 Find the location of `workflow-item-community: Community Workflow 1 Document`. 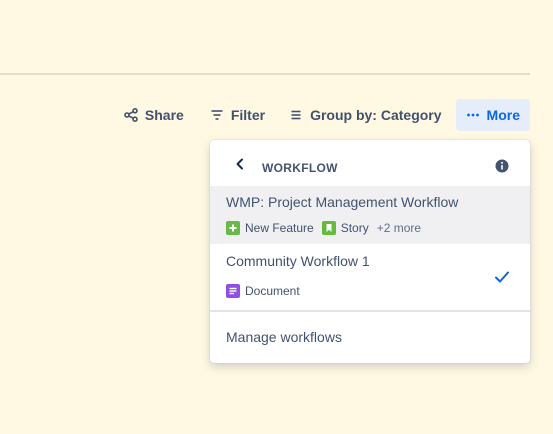

workflow-item-community: Community Workflow 1 Document is located at coordinates (370, 277).